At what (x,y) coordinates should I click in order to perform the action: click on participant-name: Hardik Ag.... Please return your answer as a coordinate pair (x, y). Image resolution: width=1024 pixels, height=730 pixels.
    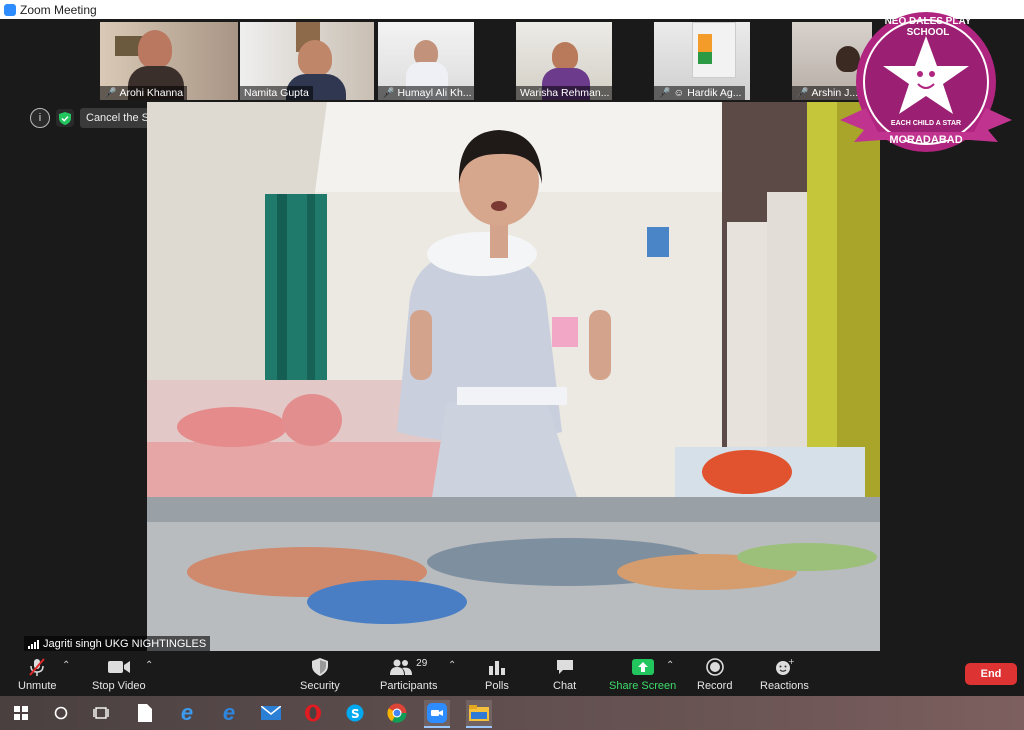
    Looking at the image, I should click on (714, 93).